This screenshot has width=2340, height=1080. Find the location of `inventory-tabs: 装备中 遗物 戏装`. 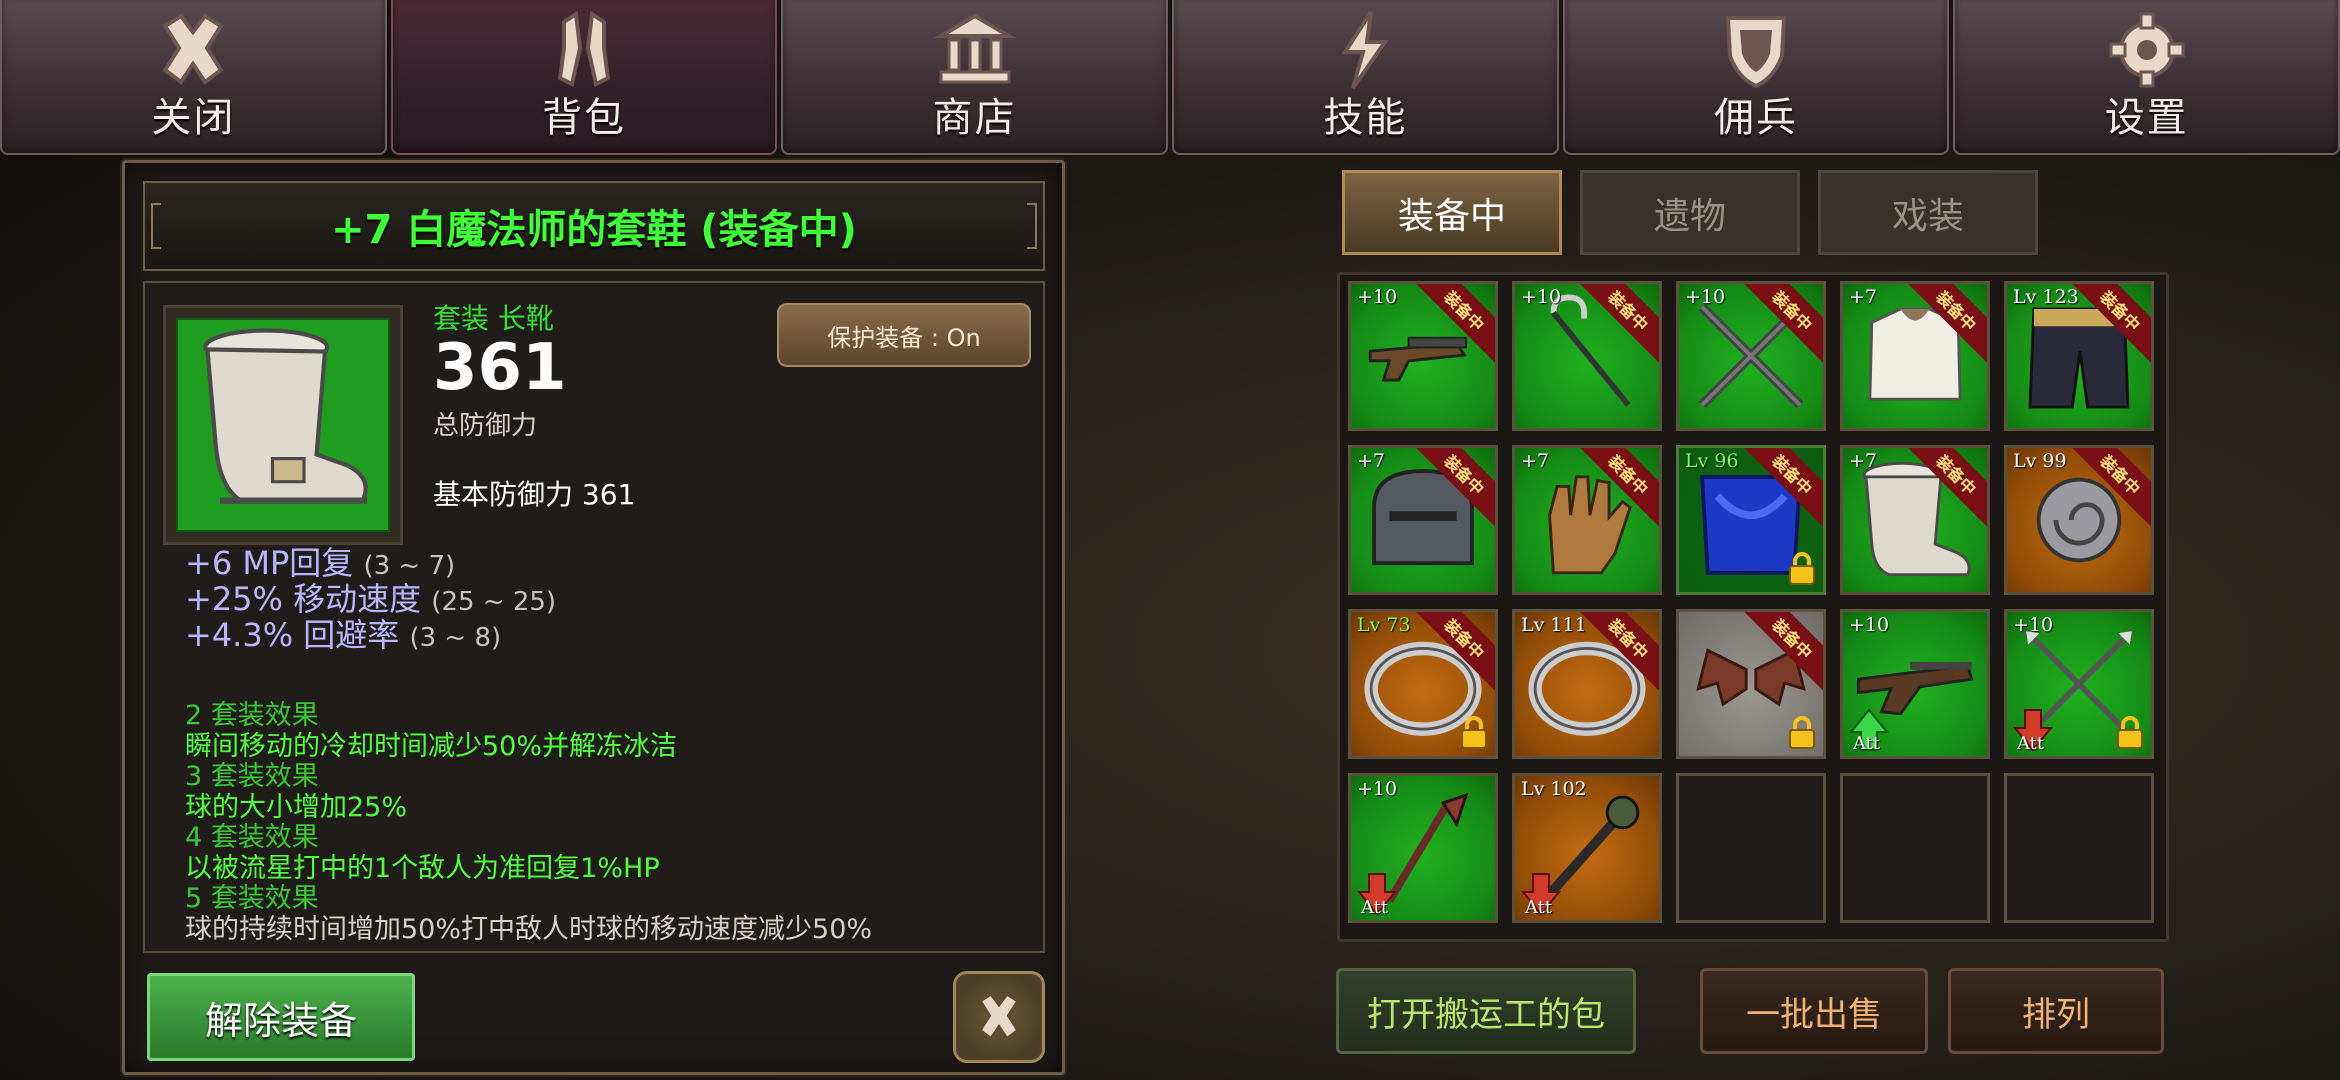

inventory-tabs: 装备中 遗物 戏装 is located at coordinates (1690, 212).